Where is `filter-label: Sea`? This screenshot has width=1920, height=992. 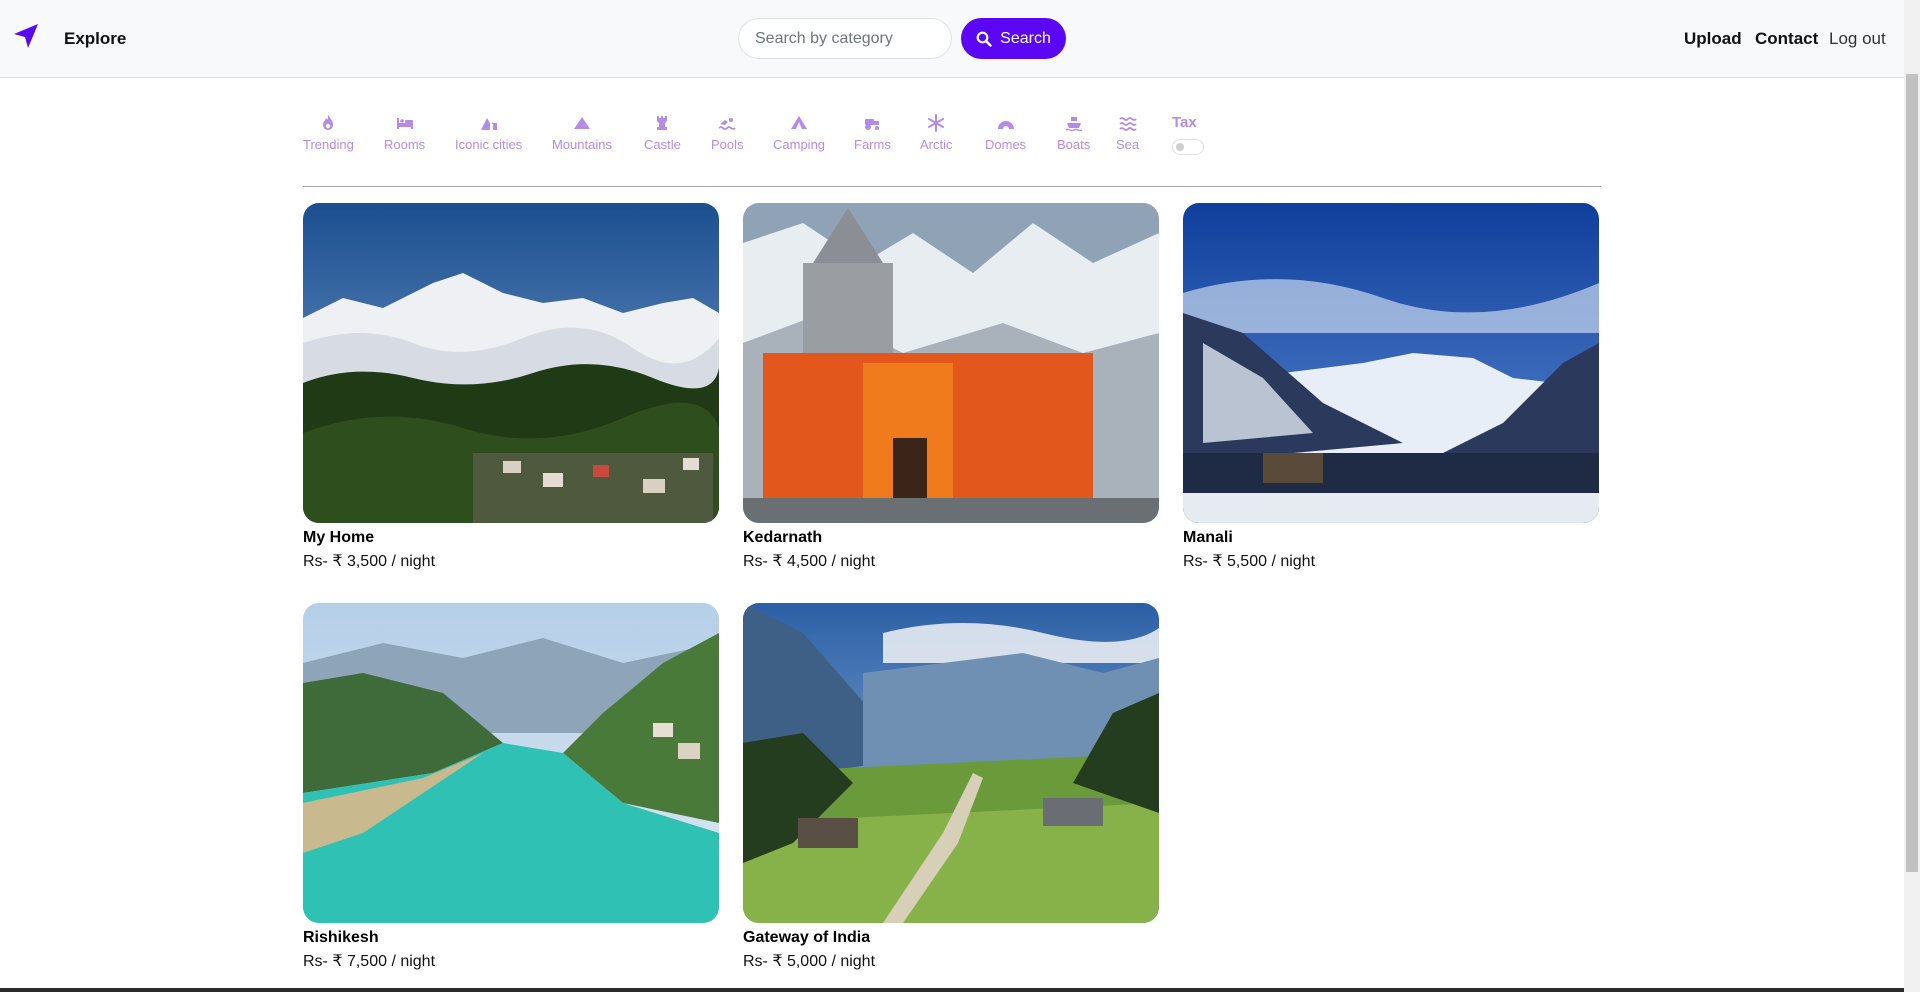
filter-label: Sea is located at coordinates (1128, 144).